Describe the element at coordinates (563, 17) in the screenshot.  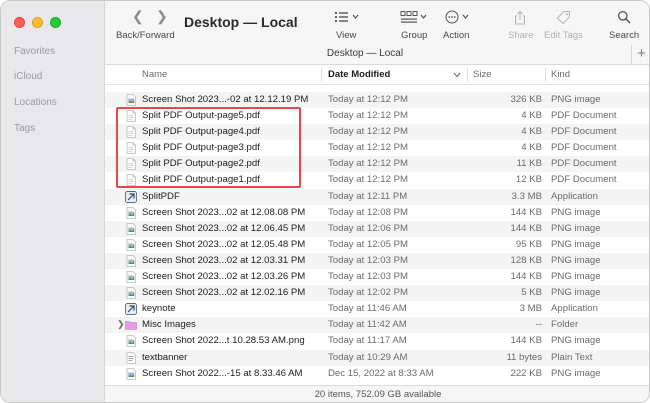
I see `tag-icon` at that location.